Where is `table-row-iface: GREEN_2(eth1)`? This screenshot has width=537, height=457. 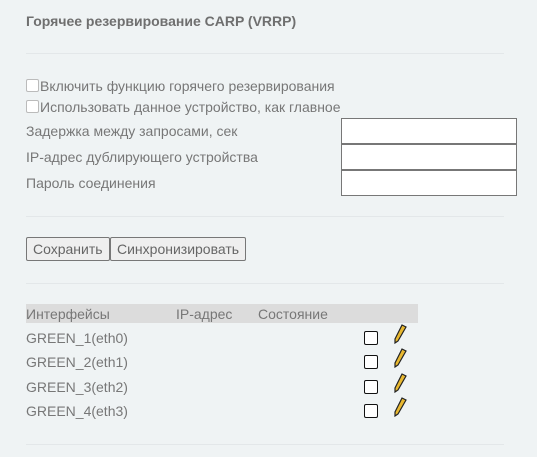 table-row-iface: GREEN_2(eth1) is located at coordinates (77, 362).